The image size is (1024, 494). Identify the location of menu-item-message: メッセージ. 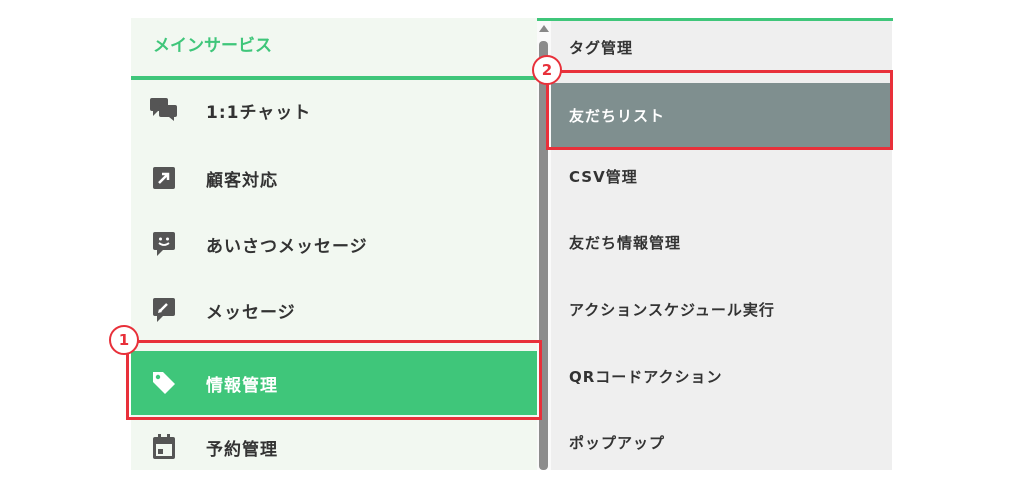
(334, 310).